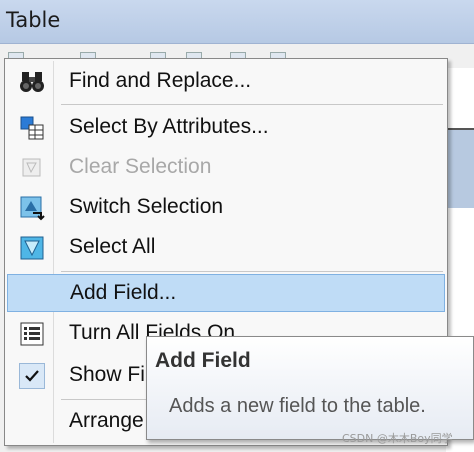 The height and width of the screenshot is (452, 474). Describe the element at coordinates (32, 128) in the screenshot. I see `select-by-attributes-icon` at that location.